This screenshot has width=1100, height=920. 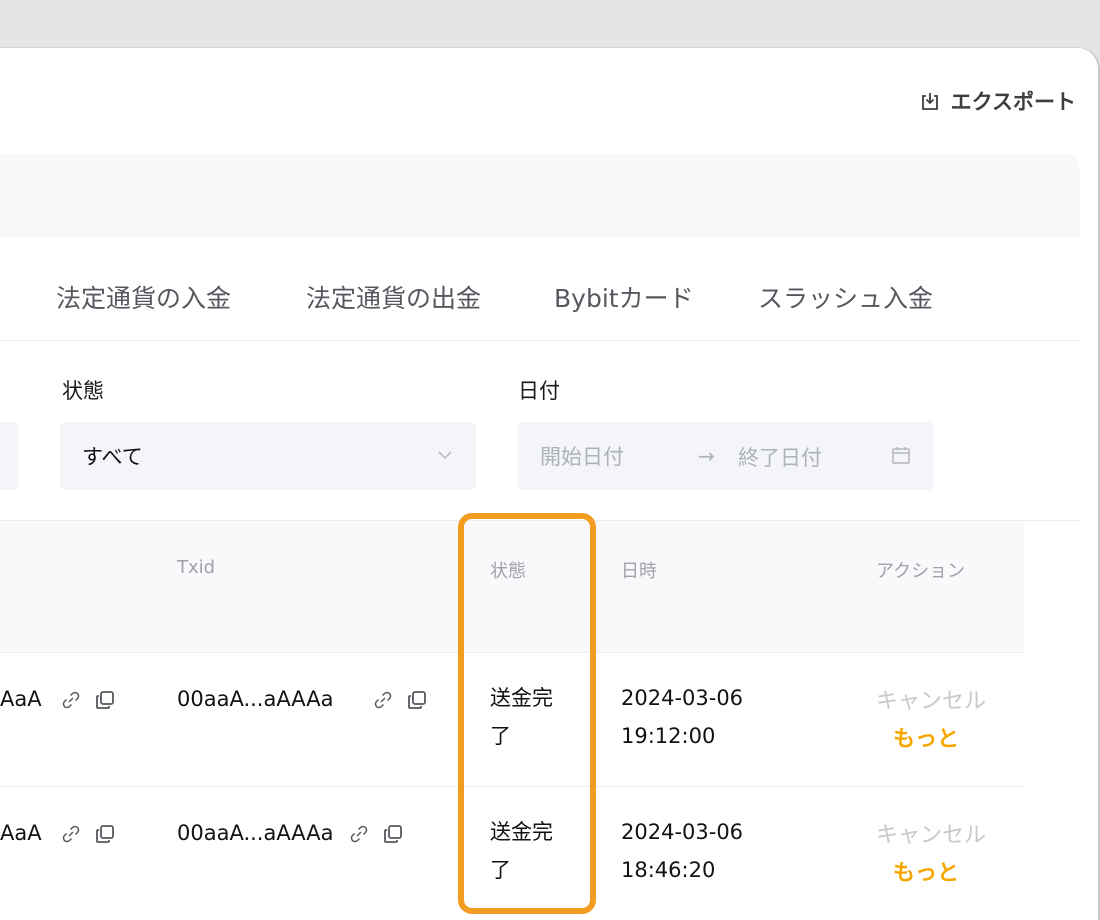 I want to click on status-select: すべて, so click(x=268, y=456).